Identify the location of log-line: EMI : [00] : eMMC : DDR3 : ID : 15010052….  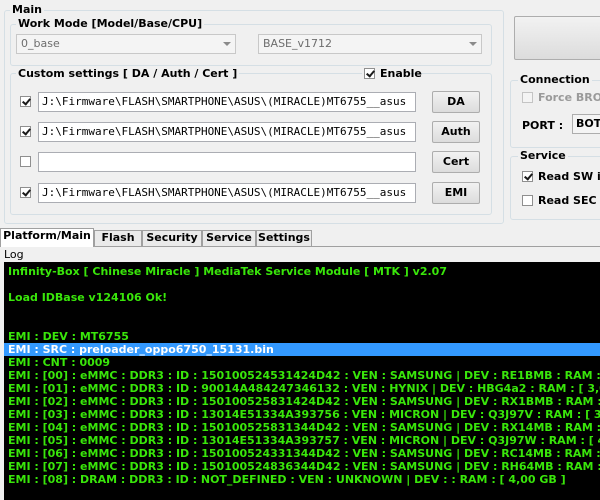
(304, 375).